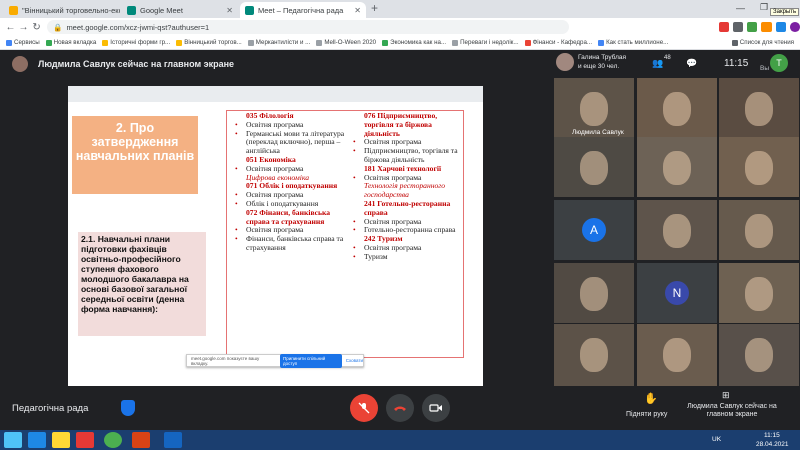 The height and width of the screenshot is (450, 800). What do you see at coordinates (772, 444) in the screenshot?
I see `taskbar-date: 28.04.2021` at bounding box center [772, 444].